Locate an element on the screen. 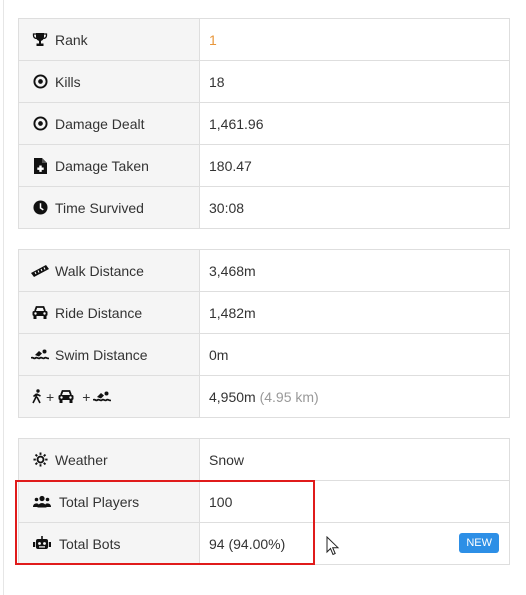 The height and width of the screenshot is (595, 526). weather-label: Weather is located at coordinates (81, 459).